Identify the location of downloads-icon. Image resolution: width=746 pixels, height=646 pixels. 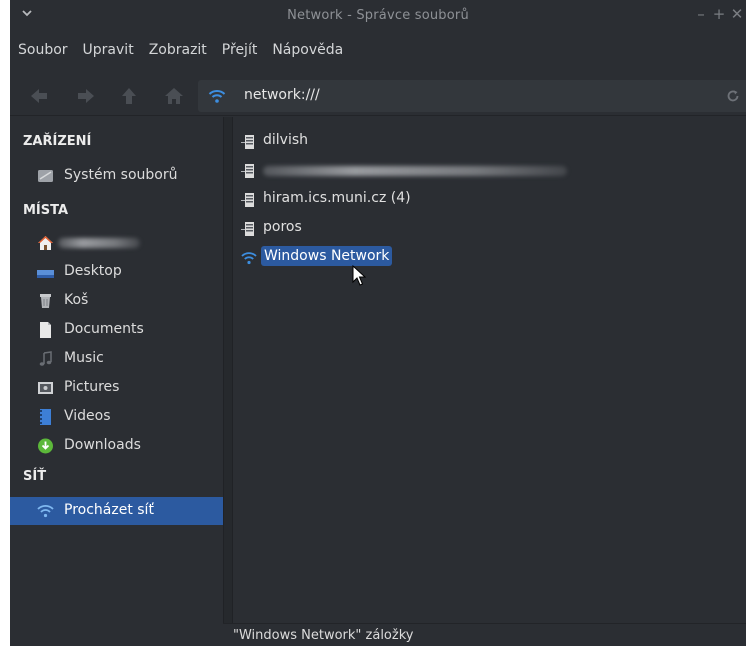
(45, 446).